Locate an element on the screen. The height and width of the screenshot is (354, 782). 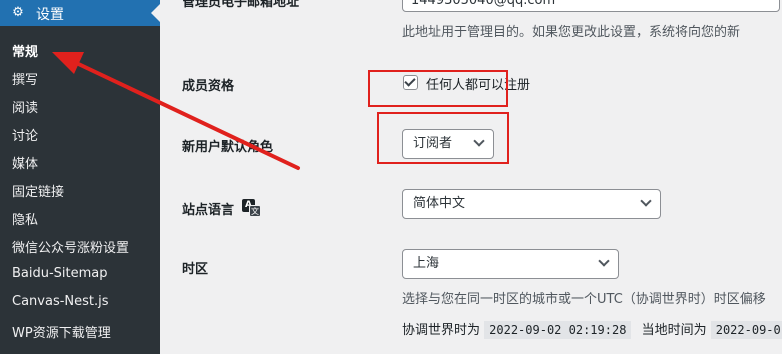
settings-sliders-icon: ⚙ is located at coordinates (18, 12).